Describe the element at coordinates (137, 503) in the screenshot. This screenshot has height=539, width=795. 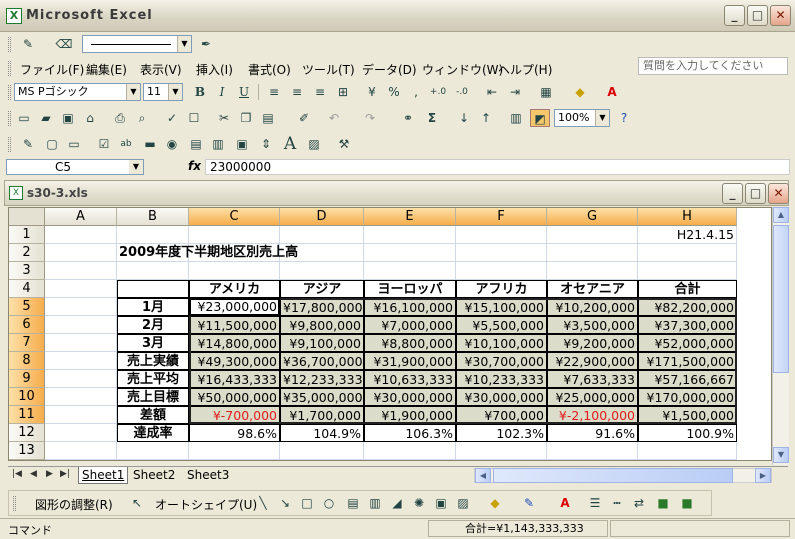
I see `select-objects-icon: ↖` at that location.